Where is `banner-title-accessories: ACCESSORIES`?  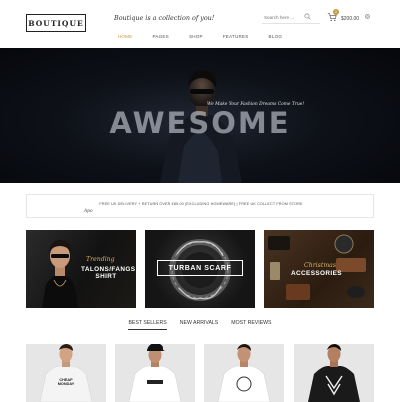 banner-title-accessories: ACCESSORIES is located at coordinates (316, 273).